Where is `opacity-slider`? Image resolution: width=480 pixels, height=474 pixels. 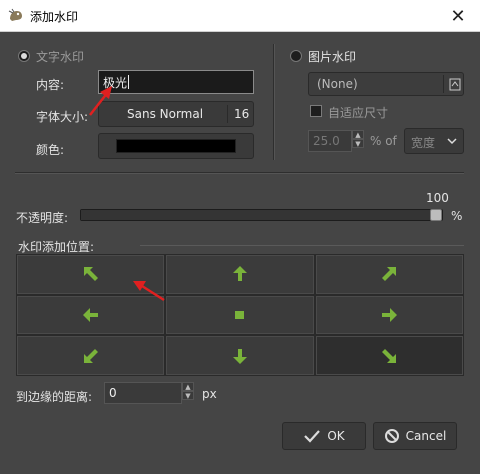 opacity-slider is located at coordinates (261, 215).